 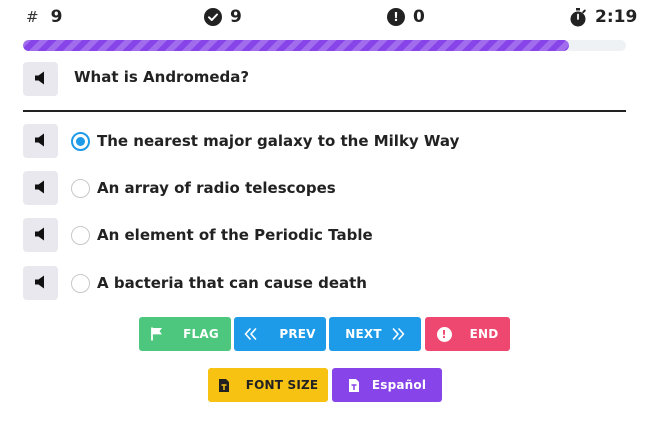 I want to click on font-size-label: FONT SIZE, so click(x=282, y=385).